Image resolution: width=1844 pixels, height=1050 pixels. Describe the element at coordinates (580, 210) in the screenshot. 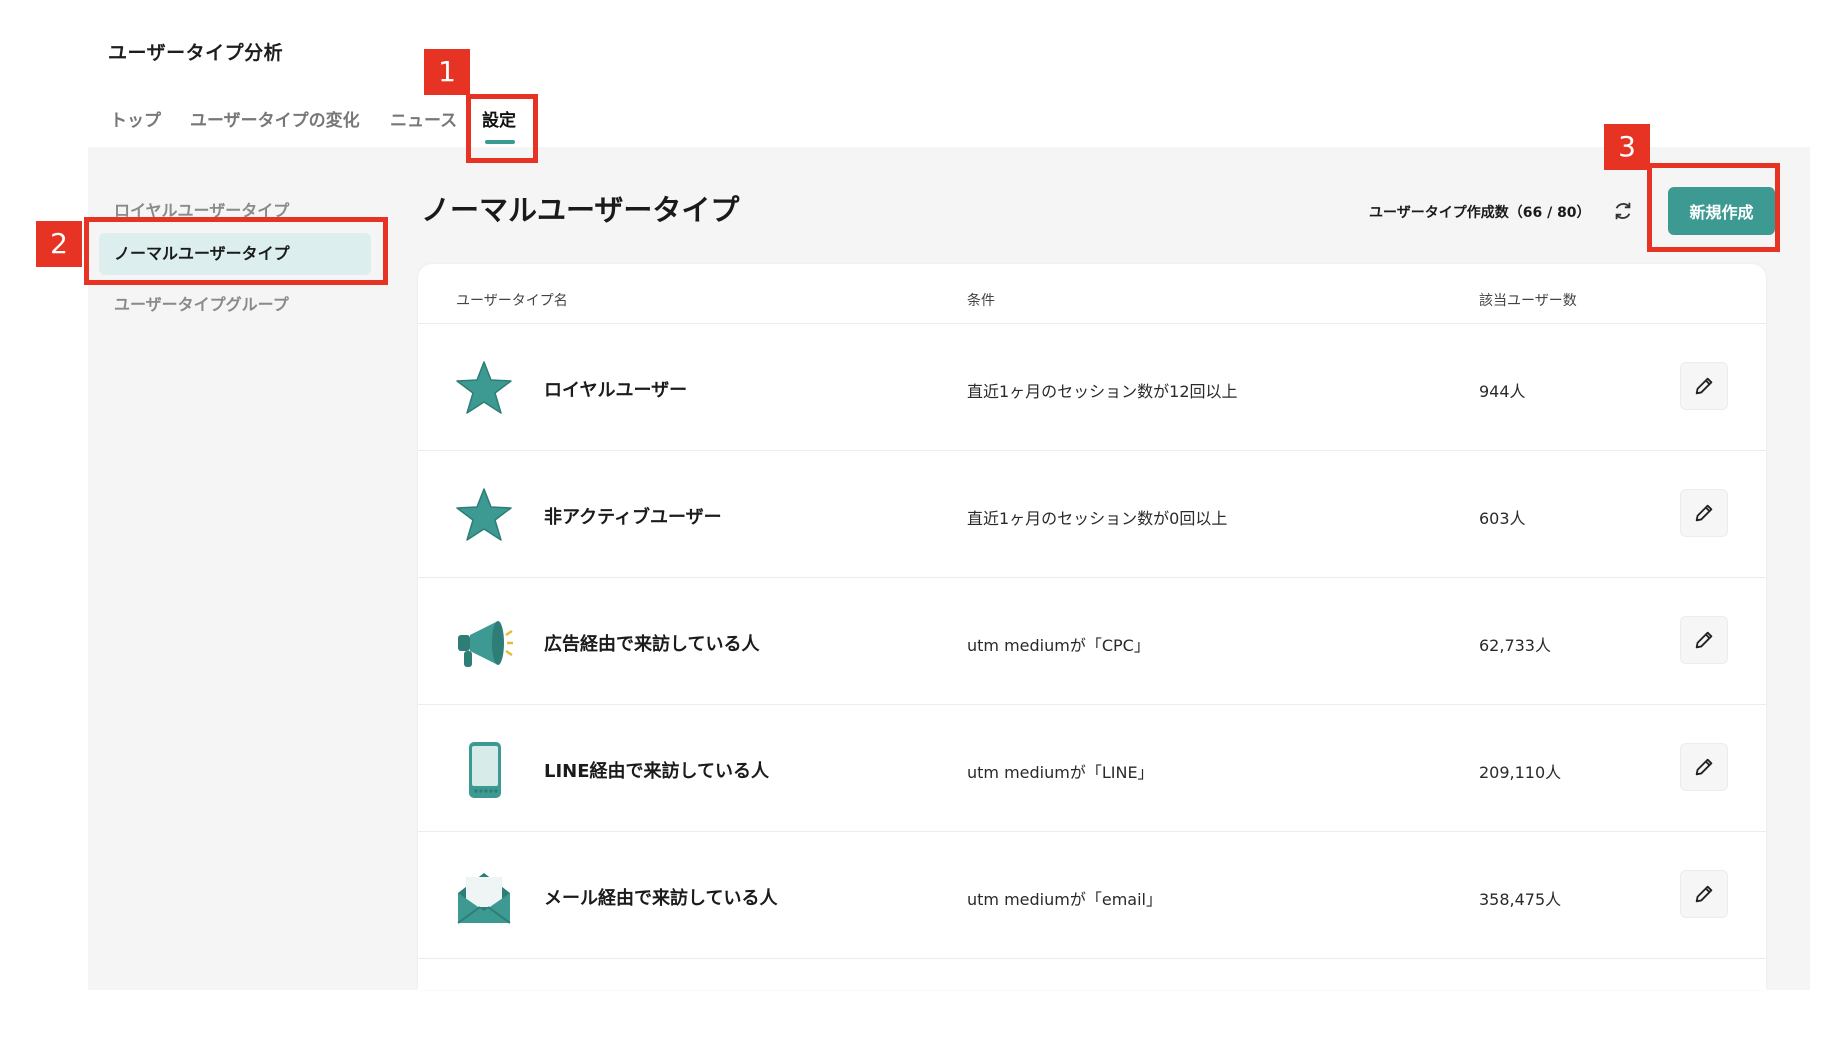

I see `page-title: ノーマルユーザータイプ` at that location.